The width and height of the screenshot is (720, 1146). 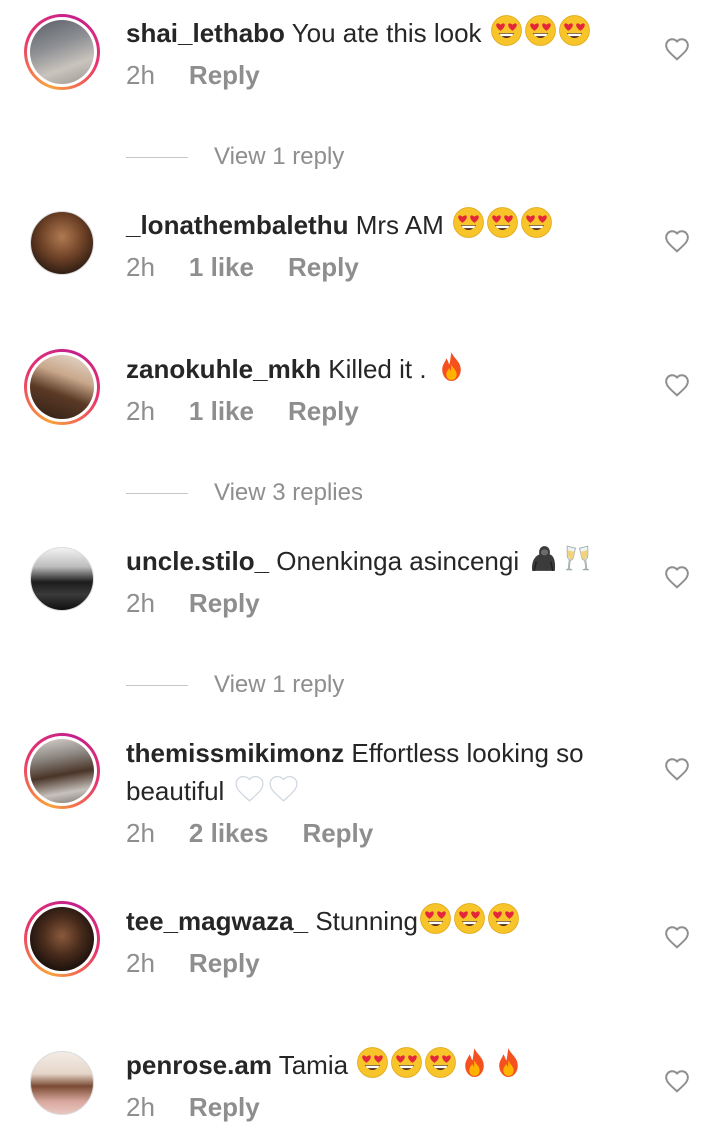 I want to click on comment-username: tee_magwaza_, so click(x=217, y=921).